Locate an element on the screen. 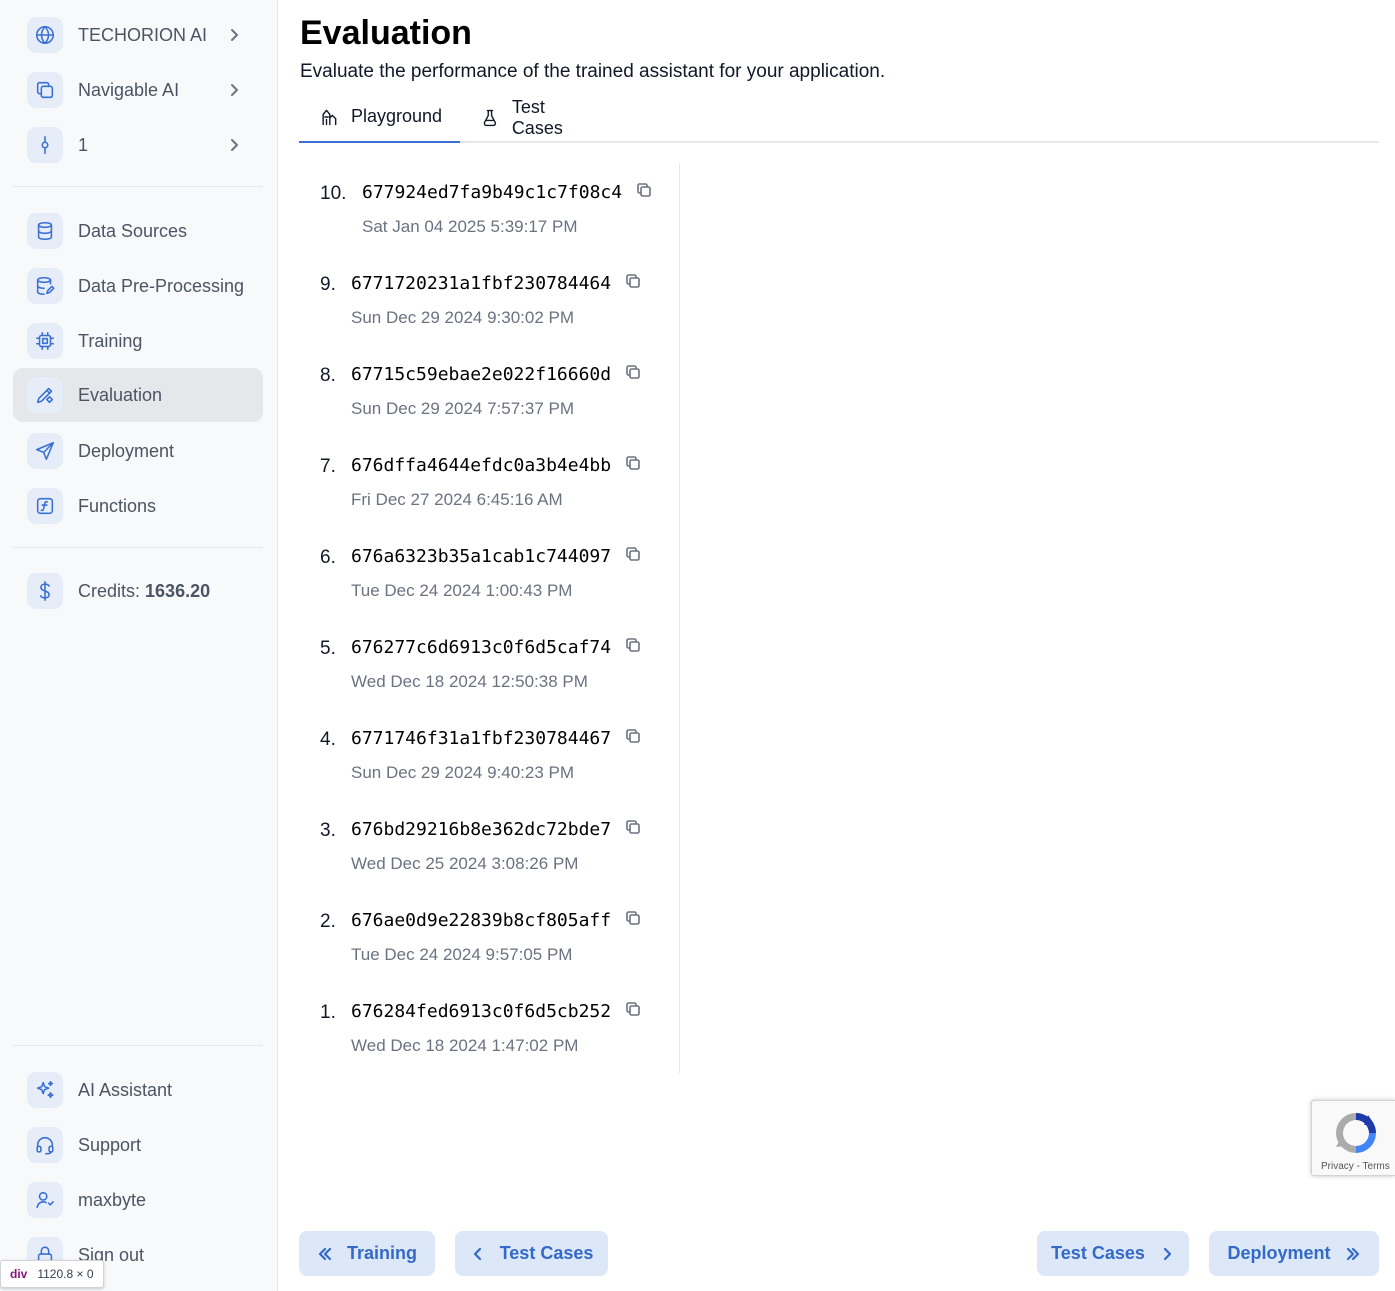  sidebar-divider is located at coordinates (138, 1045).